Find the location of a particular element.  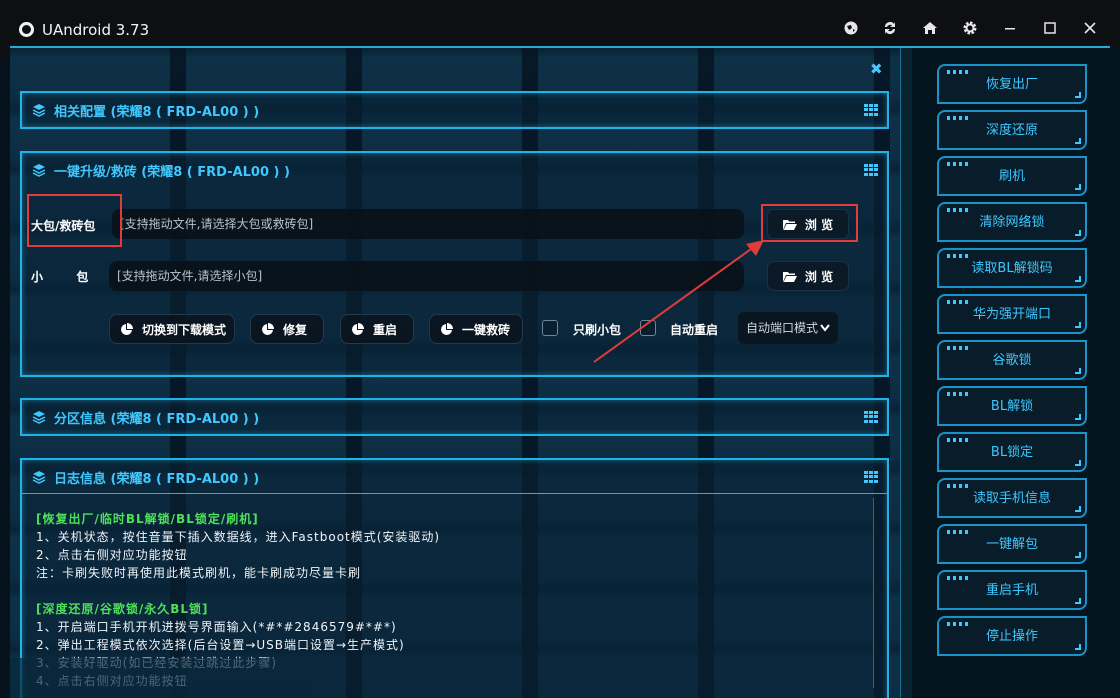

panel-upgrade-title: 一键升级/救砖 (荣耀8 ( FRD-AL00 ) ) is located at coordinates (172, 172).